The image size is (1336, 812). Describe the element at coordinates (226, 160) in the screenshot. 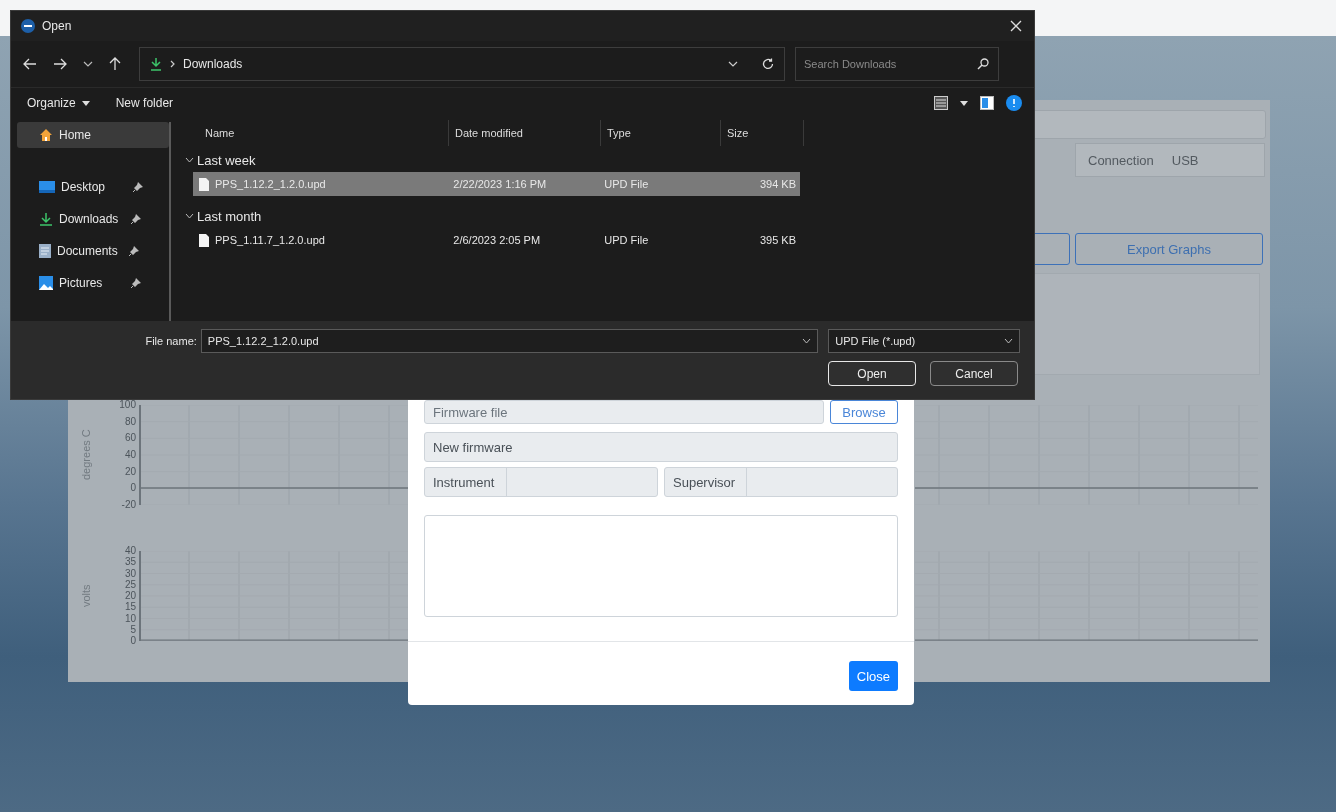

I see `group-label: Last week` at that location.